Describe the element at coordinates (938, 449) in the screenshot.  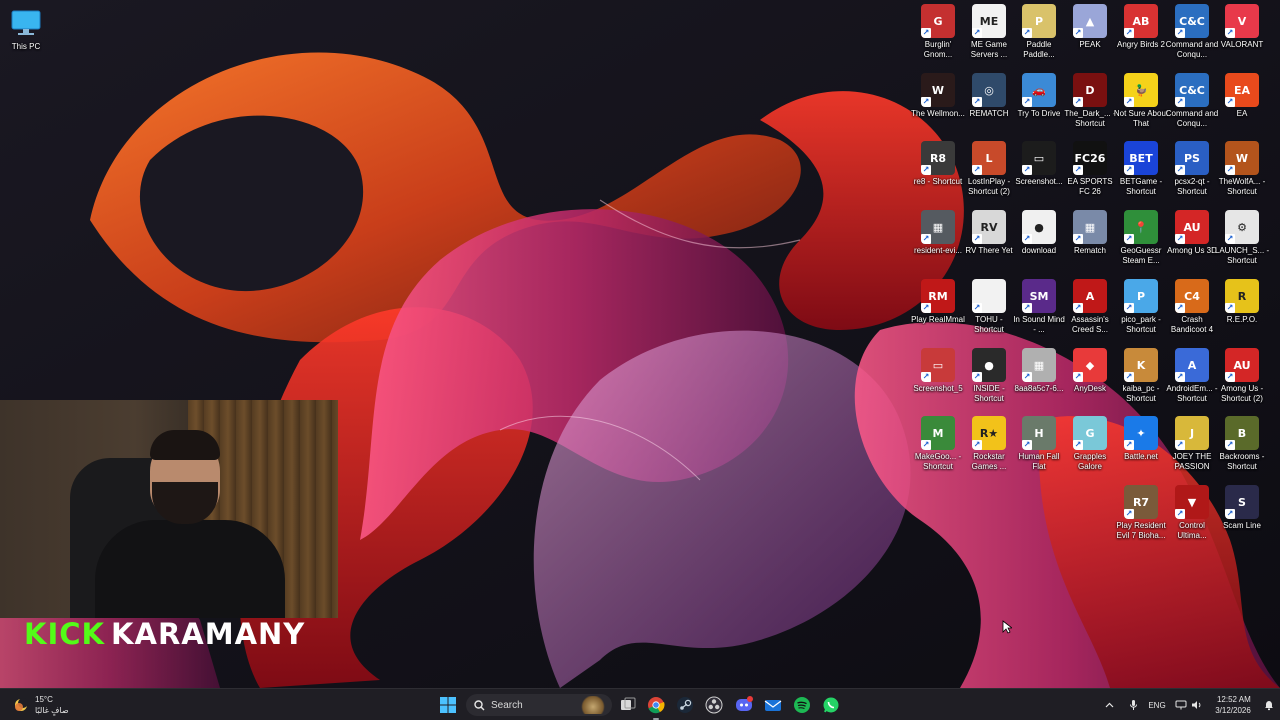
I see `desktop-shortcut: M ↗ MakeGoo... - Shortcut` at that location.